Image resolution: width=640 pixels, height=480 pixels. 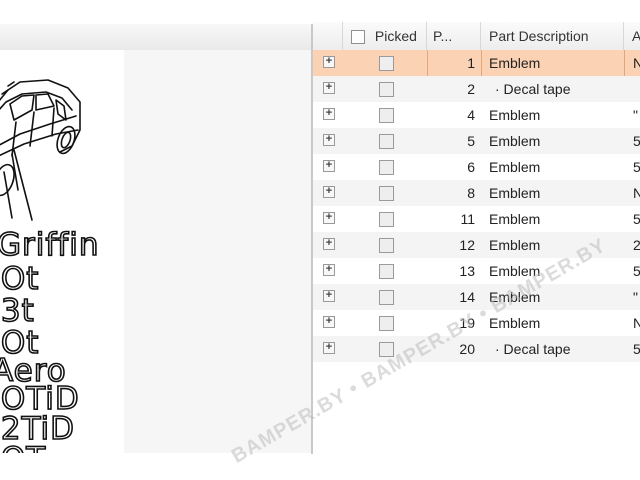 I want to click on table-row: +1 Emblem N, so click(x=476, y=63).